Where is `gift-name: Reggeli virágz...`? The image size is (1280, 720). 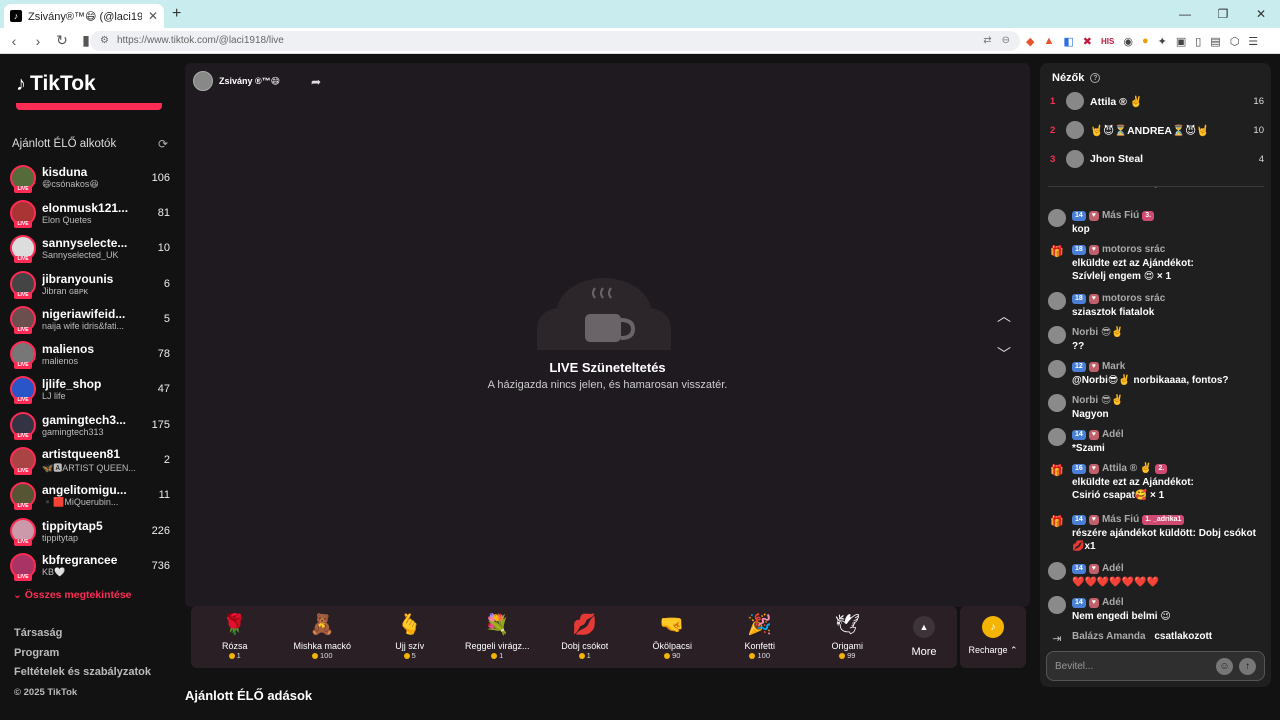
gift-name: Reggeli virágz... is located at coordinates (497, 646).